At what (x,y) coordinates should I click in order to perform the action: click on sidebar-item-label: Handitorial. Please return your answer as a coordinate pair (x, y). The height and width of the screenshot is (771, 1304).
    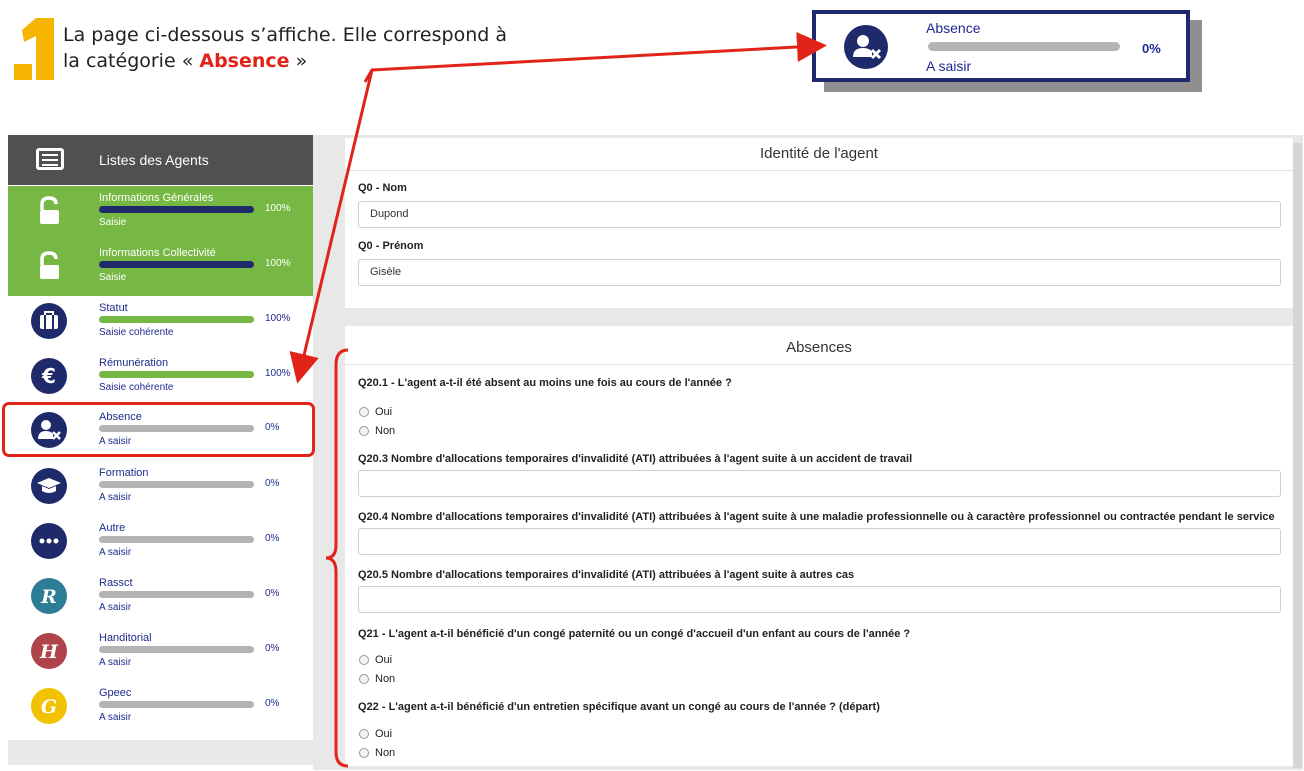
    Looking at the image, I should click on (125, 638).